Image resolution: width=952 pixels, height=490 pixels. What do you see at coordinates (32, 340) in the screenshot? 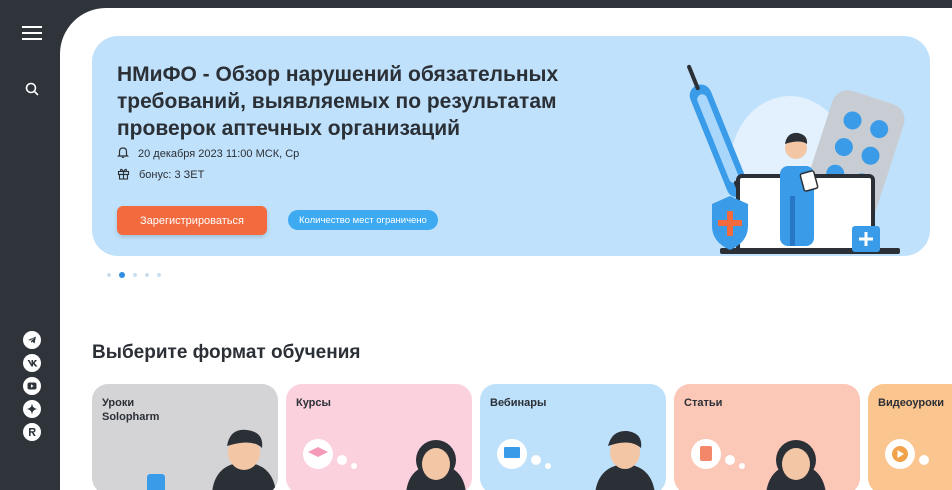
I see `telegram-icon` at bounding box center [32, 340].